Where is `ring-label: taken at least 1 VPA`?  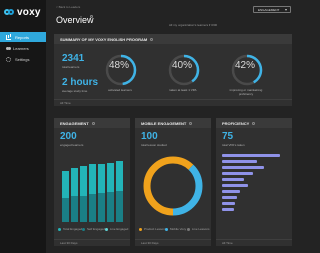
ring-label: taken at least 1 VPA is located at coordinates (183, 90).